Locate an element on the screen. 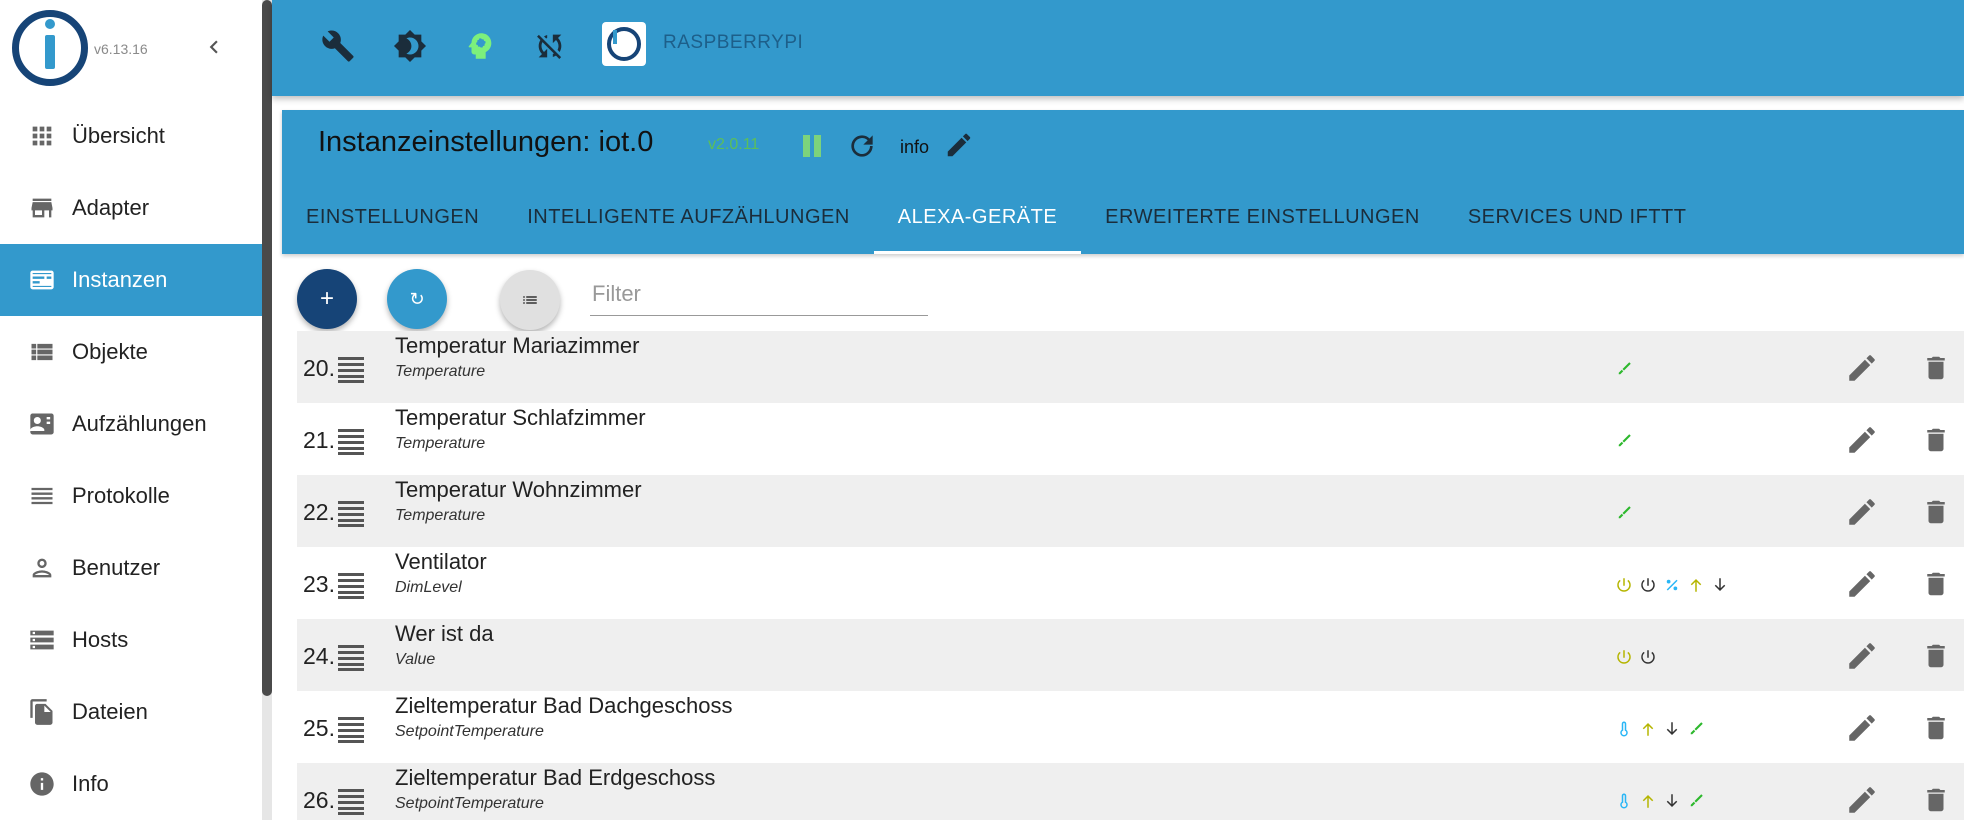  sync-button is located at coordinates (550, 46).